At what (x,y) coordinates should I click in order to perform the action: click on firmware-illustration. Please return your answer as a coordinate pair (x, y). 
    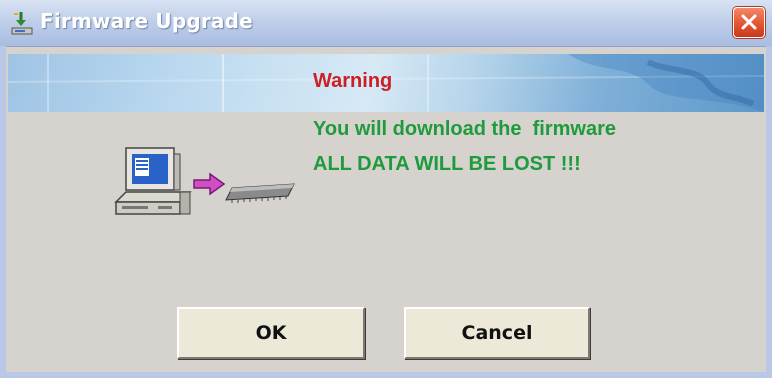
    Looking at the image, I should click on (205, 189).